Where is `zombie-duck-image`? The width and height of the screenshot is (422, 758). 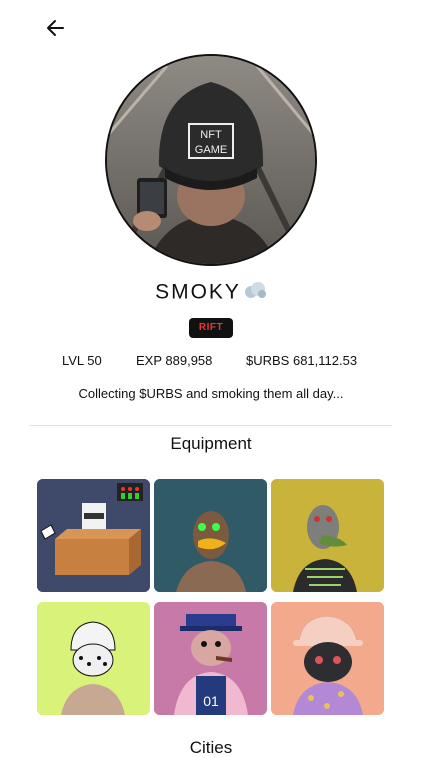 zombie-duck-image is located at coordinates (327, 535).